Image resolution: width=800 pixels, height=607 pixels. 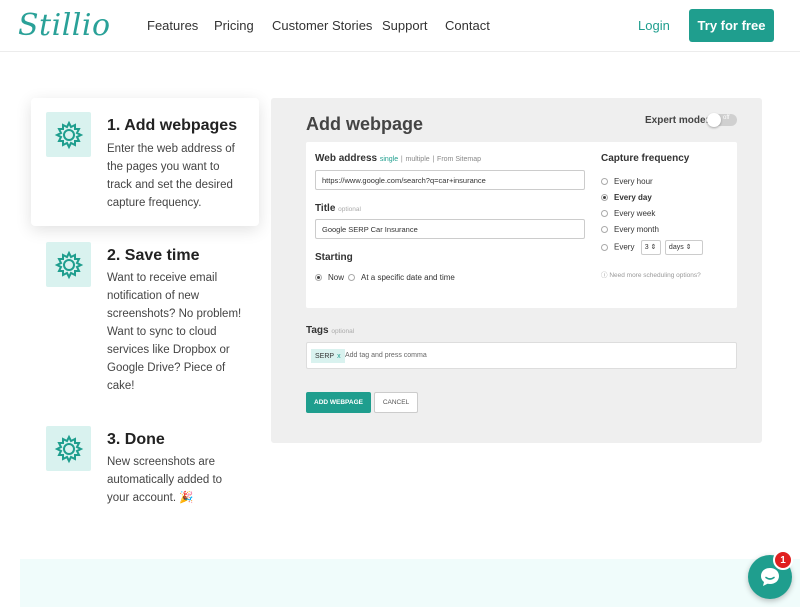 I want to click on title-label: Title optional, so click(x=338, y=208).